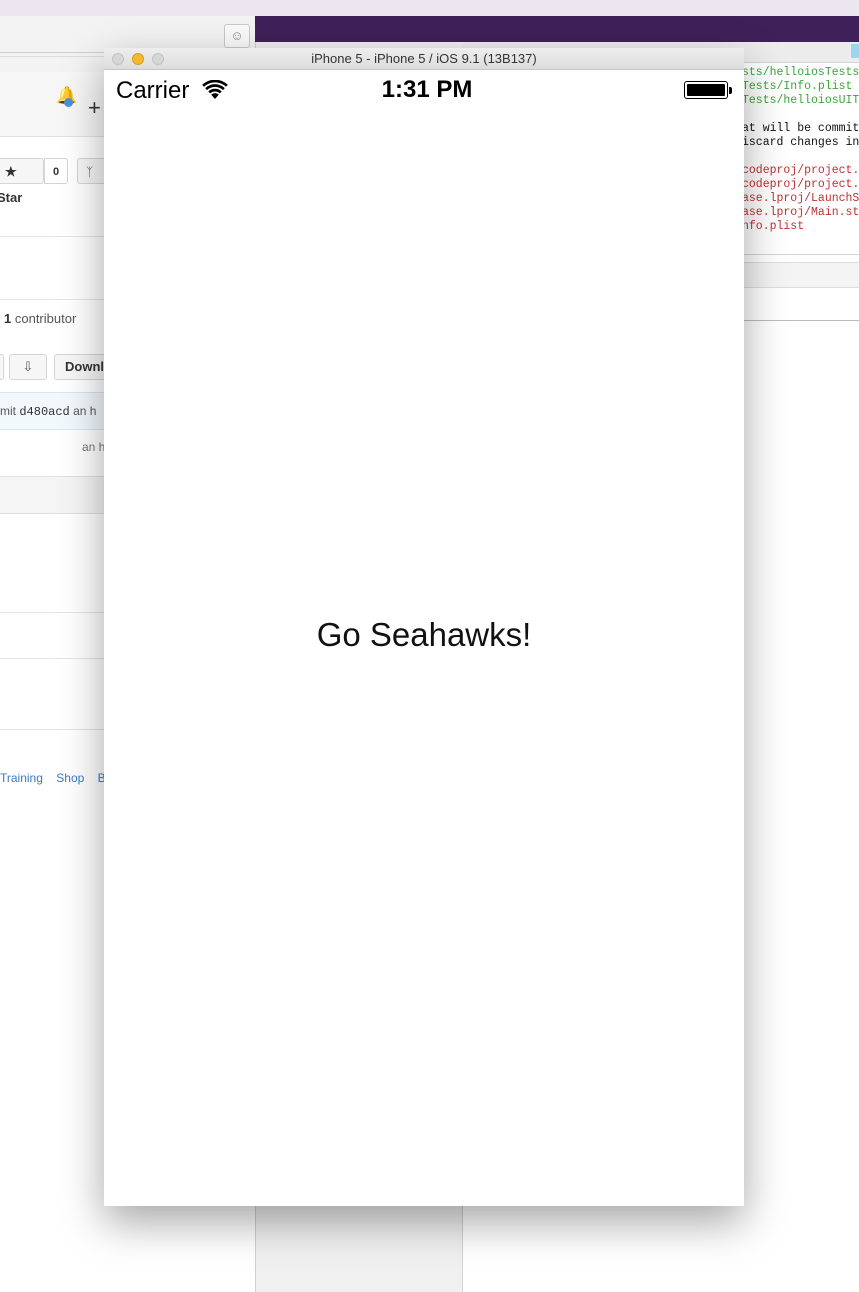 Image resolution: width=859 pixels, height=1292 pixels. What do you see at coordinates (56, 171) in the screenshot?
I see `star-count: 0` at bounding box center [56, 171].